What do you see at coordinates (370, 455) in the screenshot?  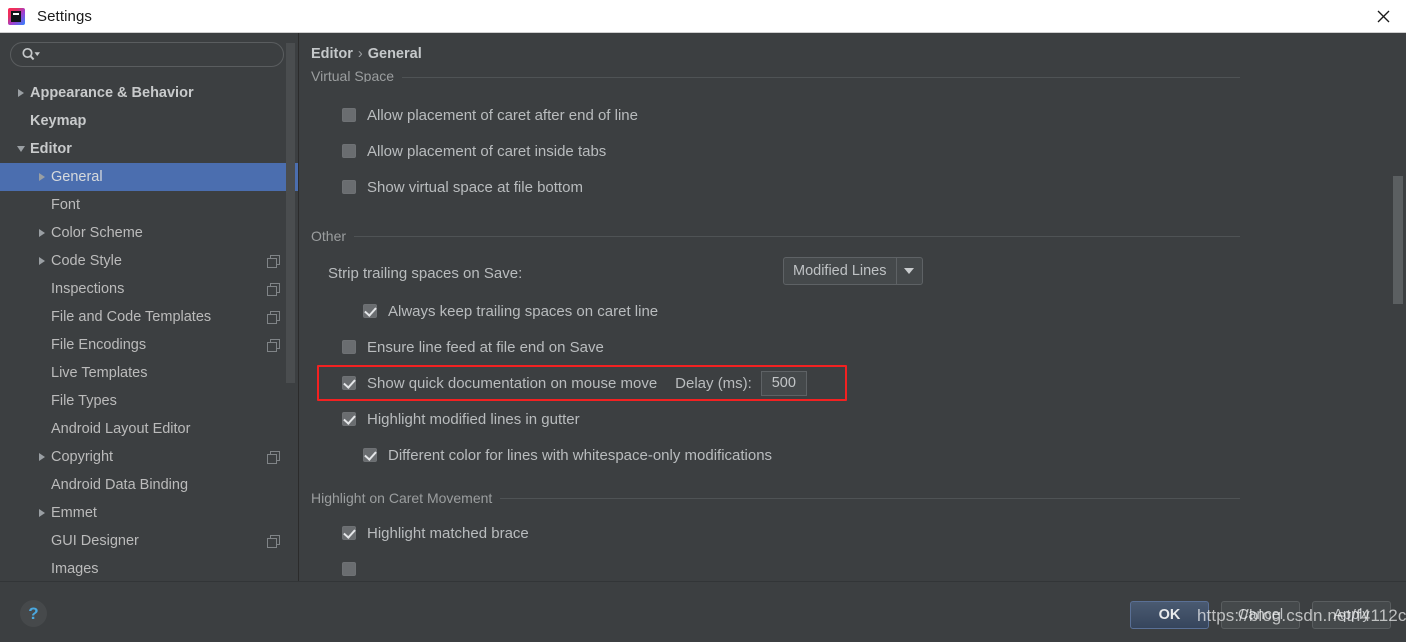 I see `checkbox-different-color-whitespace` at bounding box center [370, 455].